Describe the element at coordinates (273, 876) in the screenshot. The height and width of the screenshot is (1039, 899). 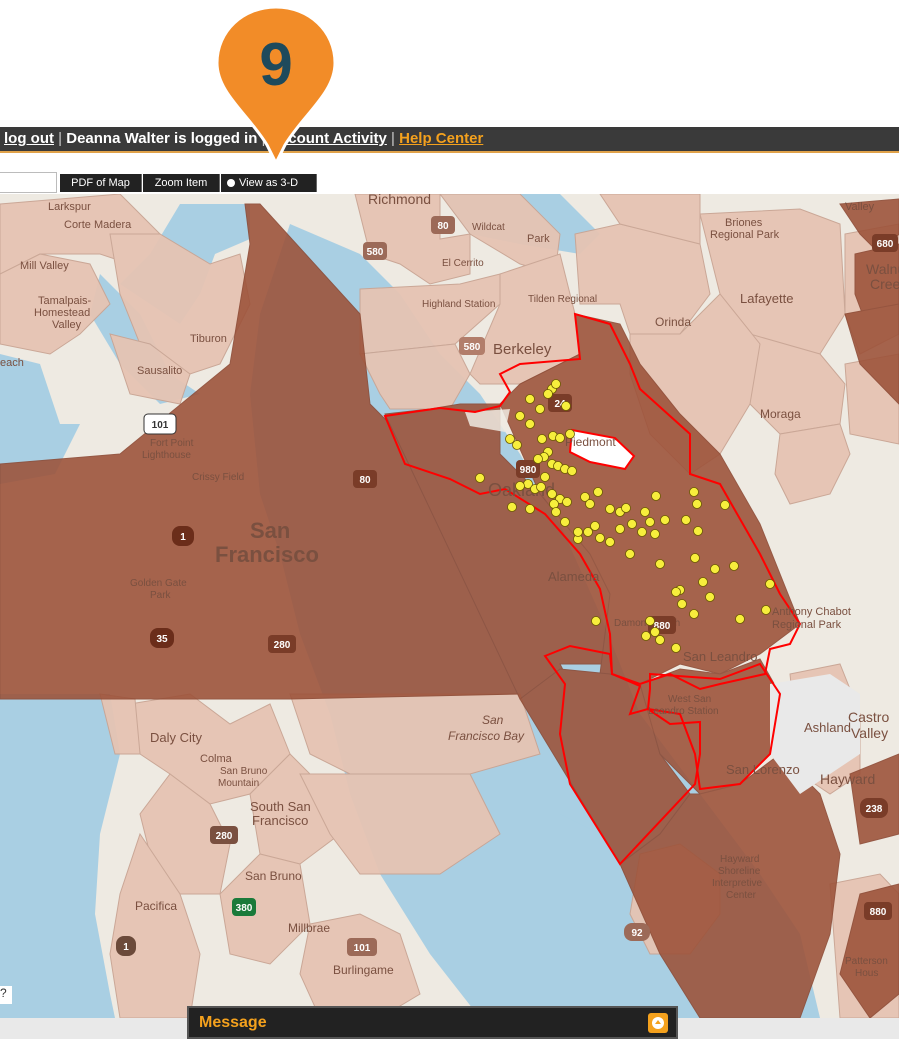
I see `label-san-bruno: San Bruno` at that location.